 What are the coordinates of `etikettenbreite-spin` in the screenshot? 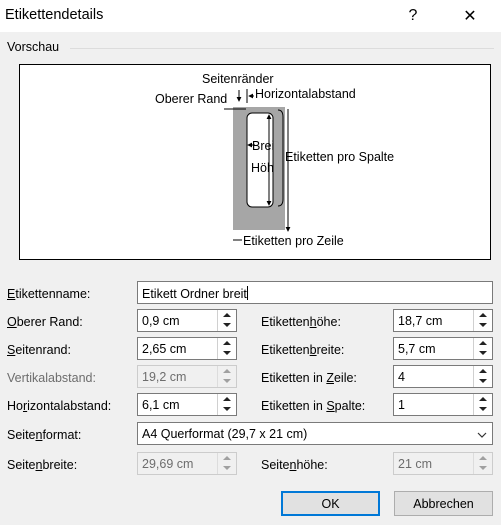 It's located at (482, 348).